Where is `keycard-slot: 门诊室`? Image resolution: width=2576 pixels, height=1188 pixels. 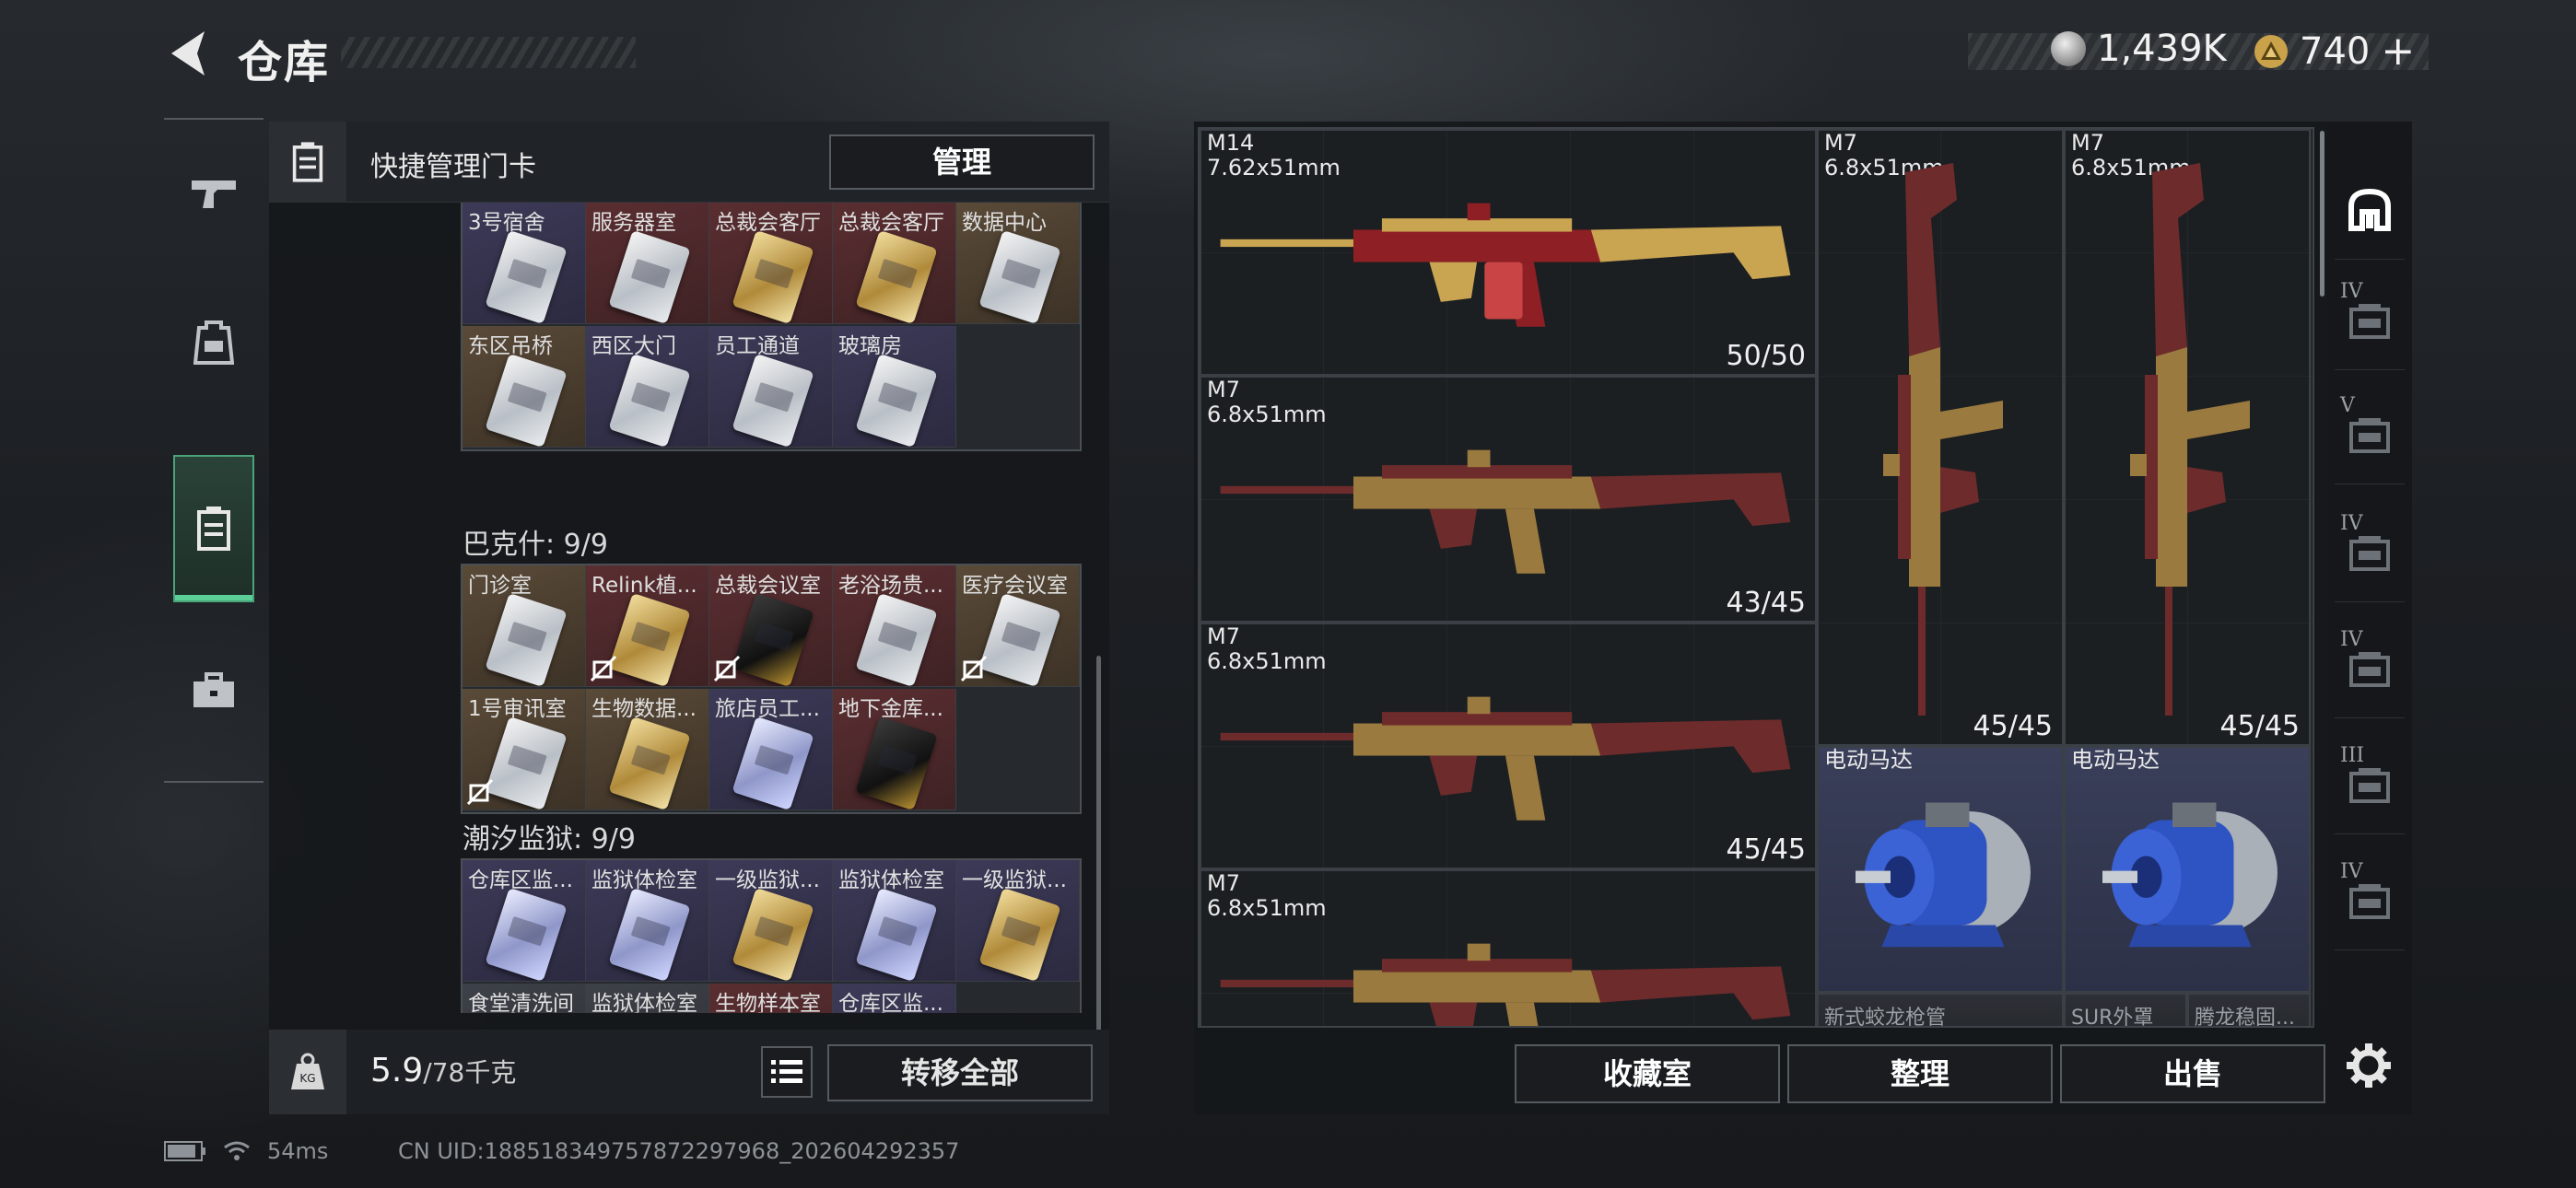 keycard-slot: 门诊室 is located at coordinates (524, 626).